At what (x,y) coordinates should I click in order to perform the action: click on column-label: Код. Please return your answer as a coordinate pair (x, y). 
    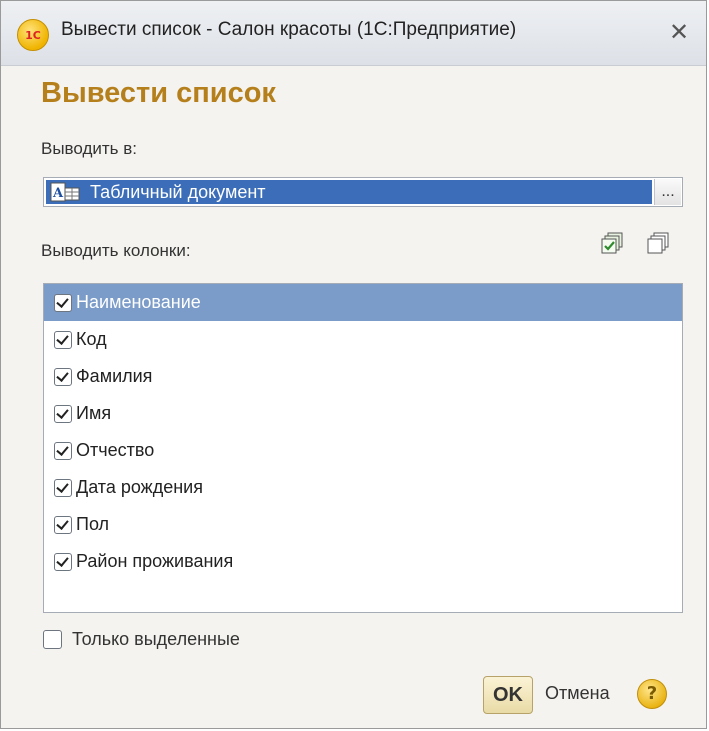
    Looking at the image, I should click on (91, 339).